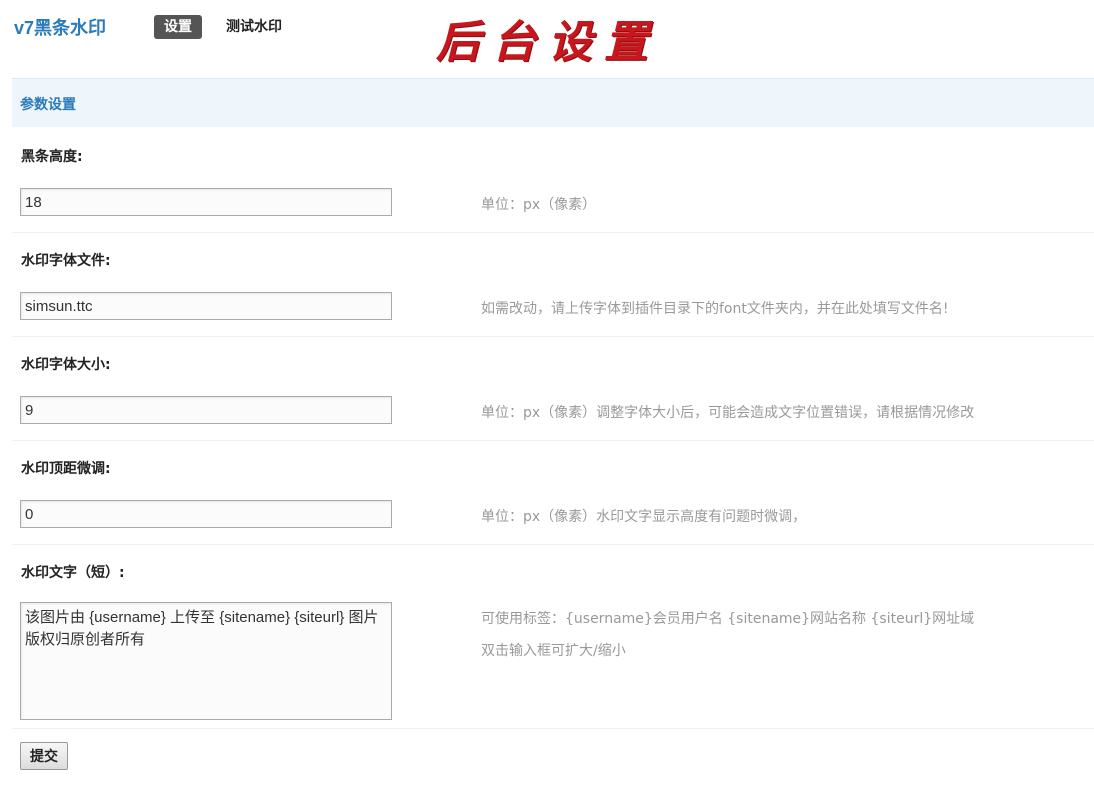 The width and height of the screenshot is (1094, 785). What do you see at coordinates (553, 102) in the screenshot?
I see `section-header: 参数设置` at bounding box center [553, 102].